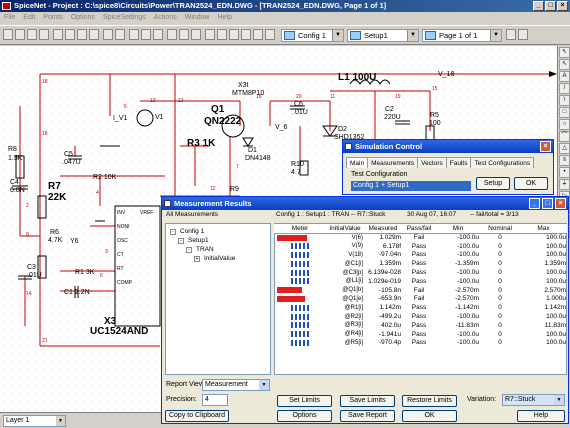  What do you see at coordinates (304, 401) in the screenshot?
I see `set-limits-button: Set Limits` at bounding box center [304, 401].